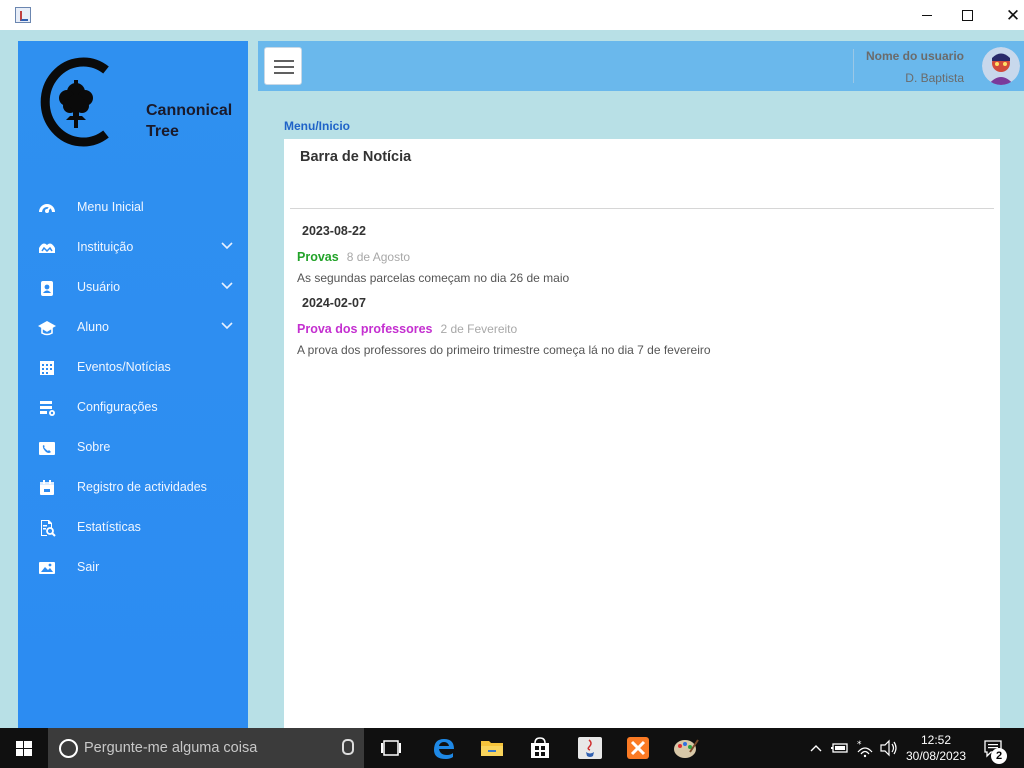  Describe the element at coordinates (23, 15) in the screenshot. I see `java-app-icon` at that location.